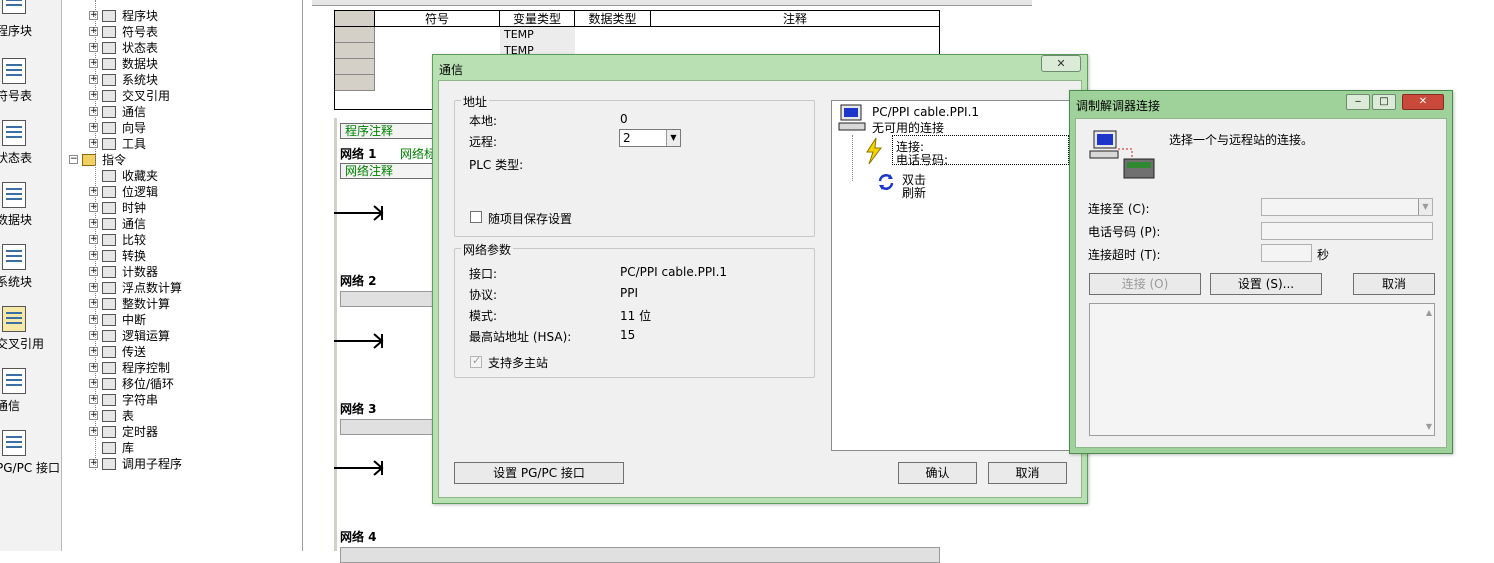  I want to click on program-comment: 程序注释, so click(387, 131).